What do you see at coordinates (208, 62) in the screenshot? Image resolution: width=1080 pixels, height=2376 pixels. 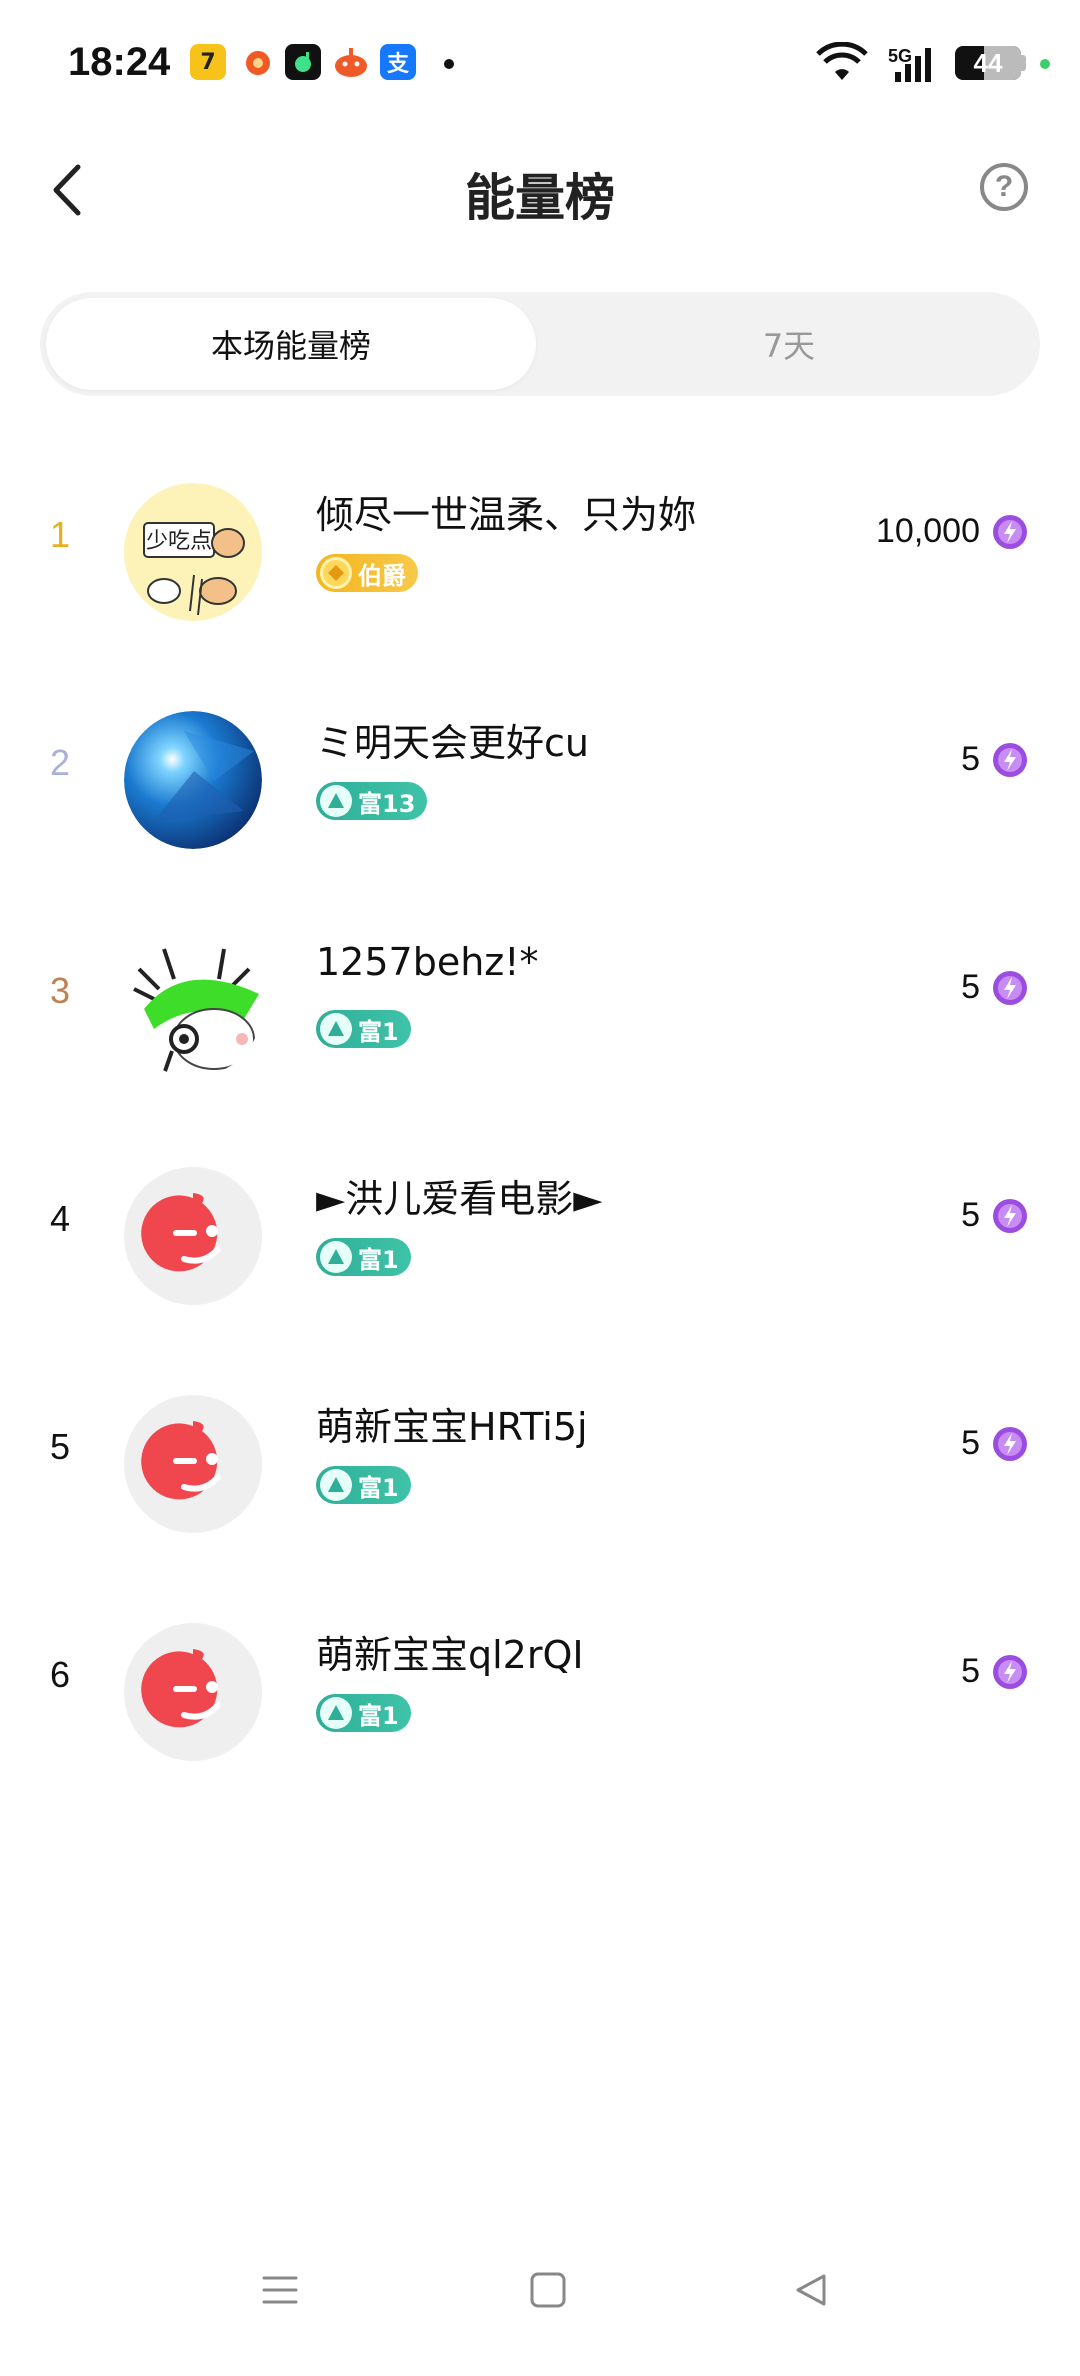 I see `qq-music-icon: 7` at bounding box center [208, 62].